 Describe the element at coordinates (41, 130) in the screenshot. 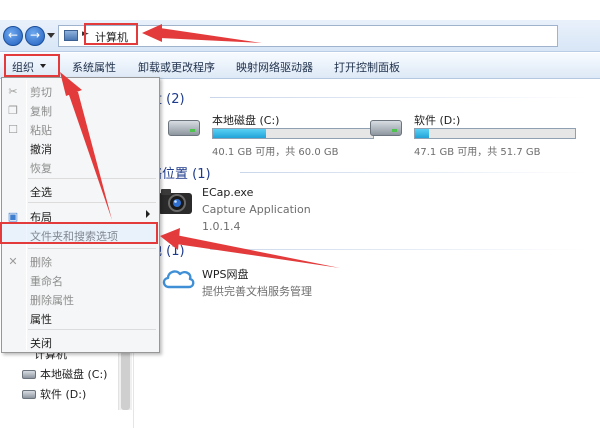

I see `menu-item-paste: 粘贴` at that location.